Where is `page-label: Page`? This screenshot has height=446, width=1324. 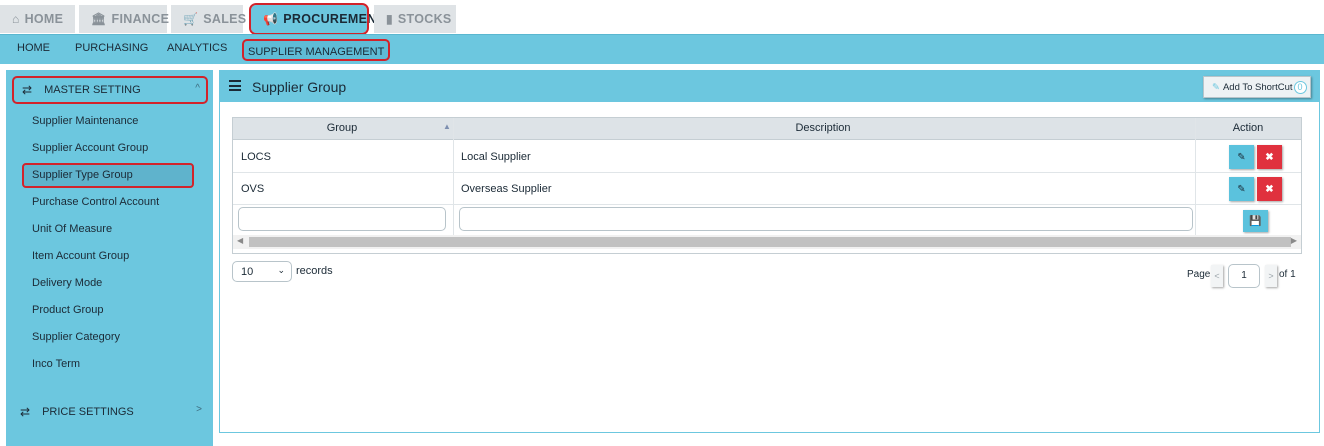
page-label: Page is located at coordinates (1199, 274).